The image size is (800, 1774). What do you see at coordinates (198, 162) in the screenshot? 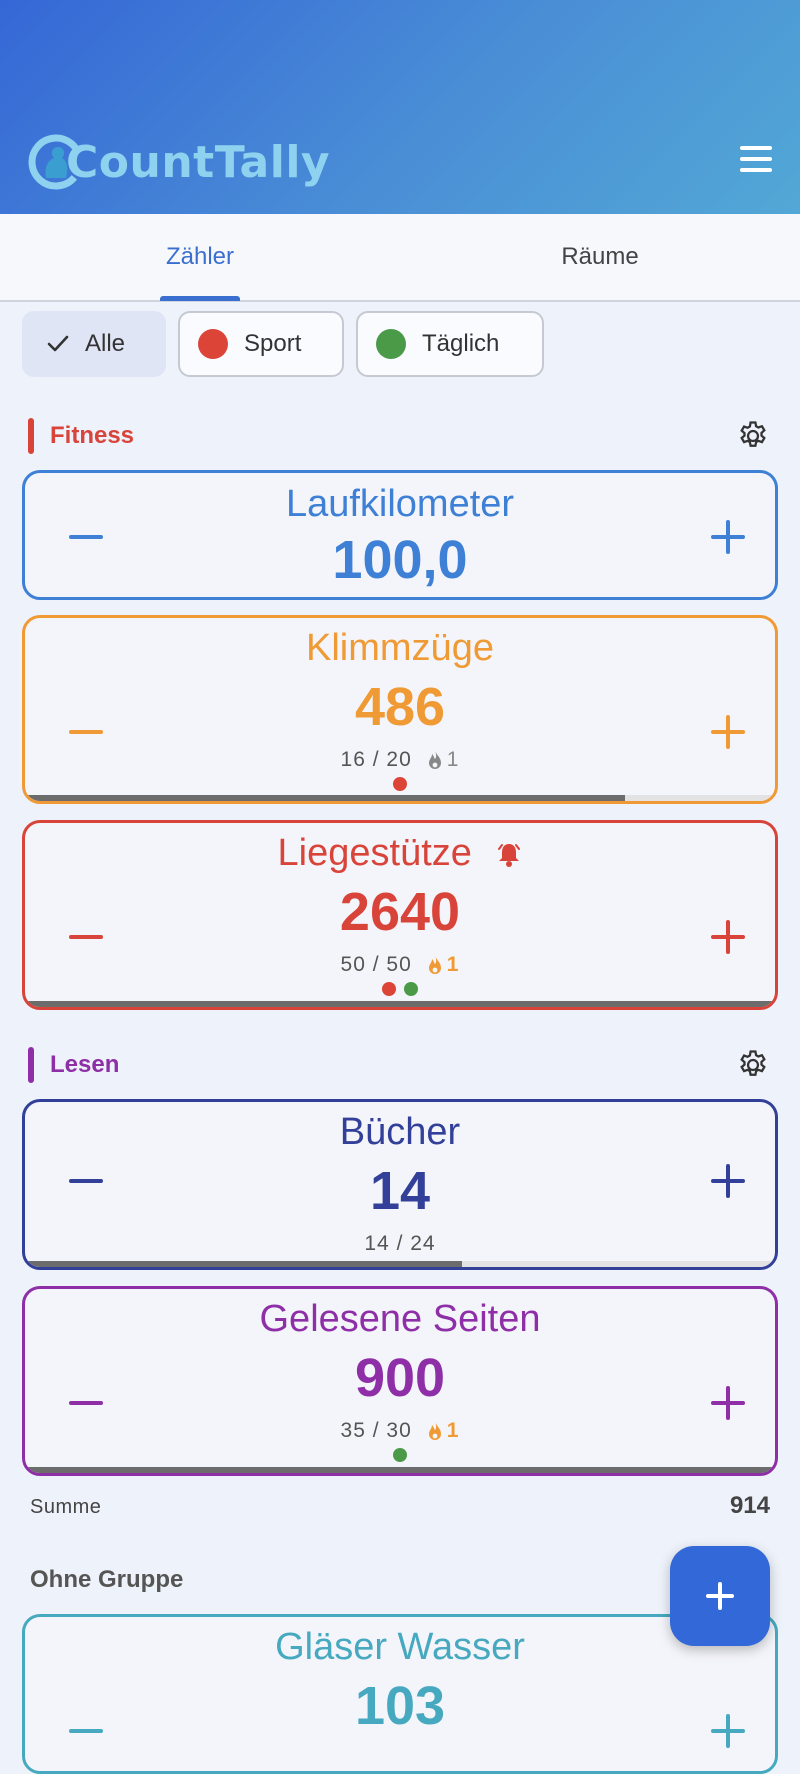
I see `app-logo-text: CountTally` at bounding box center [198, 162].